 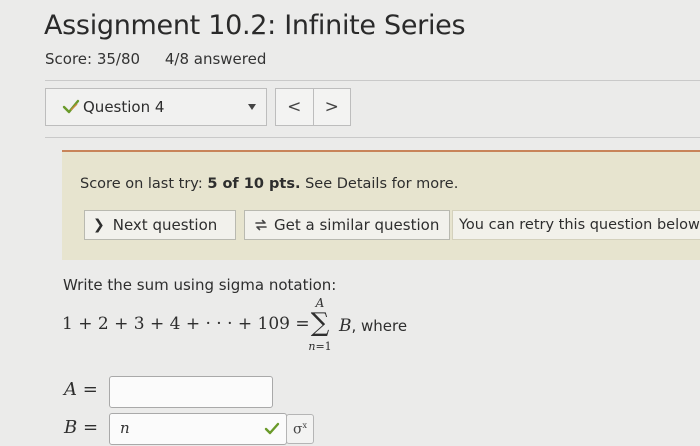 I want to click on sigma-term-variable: B, so click(x=345, y=326).